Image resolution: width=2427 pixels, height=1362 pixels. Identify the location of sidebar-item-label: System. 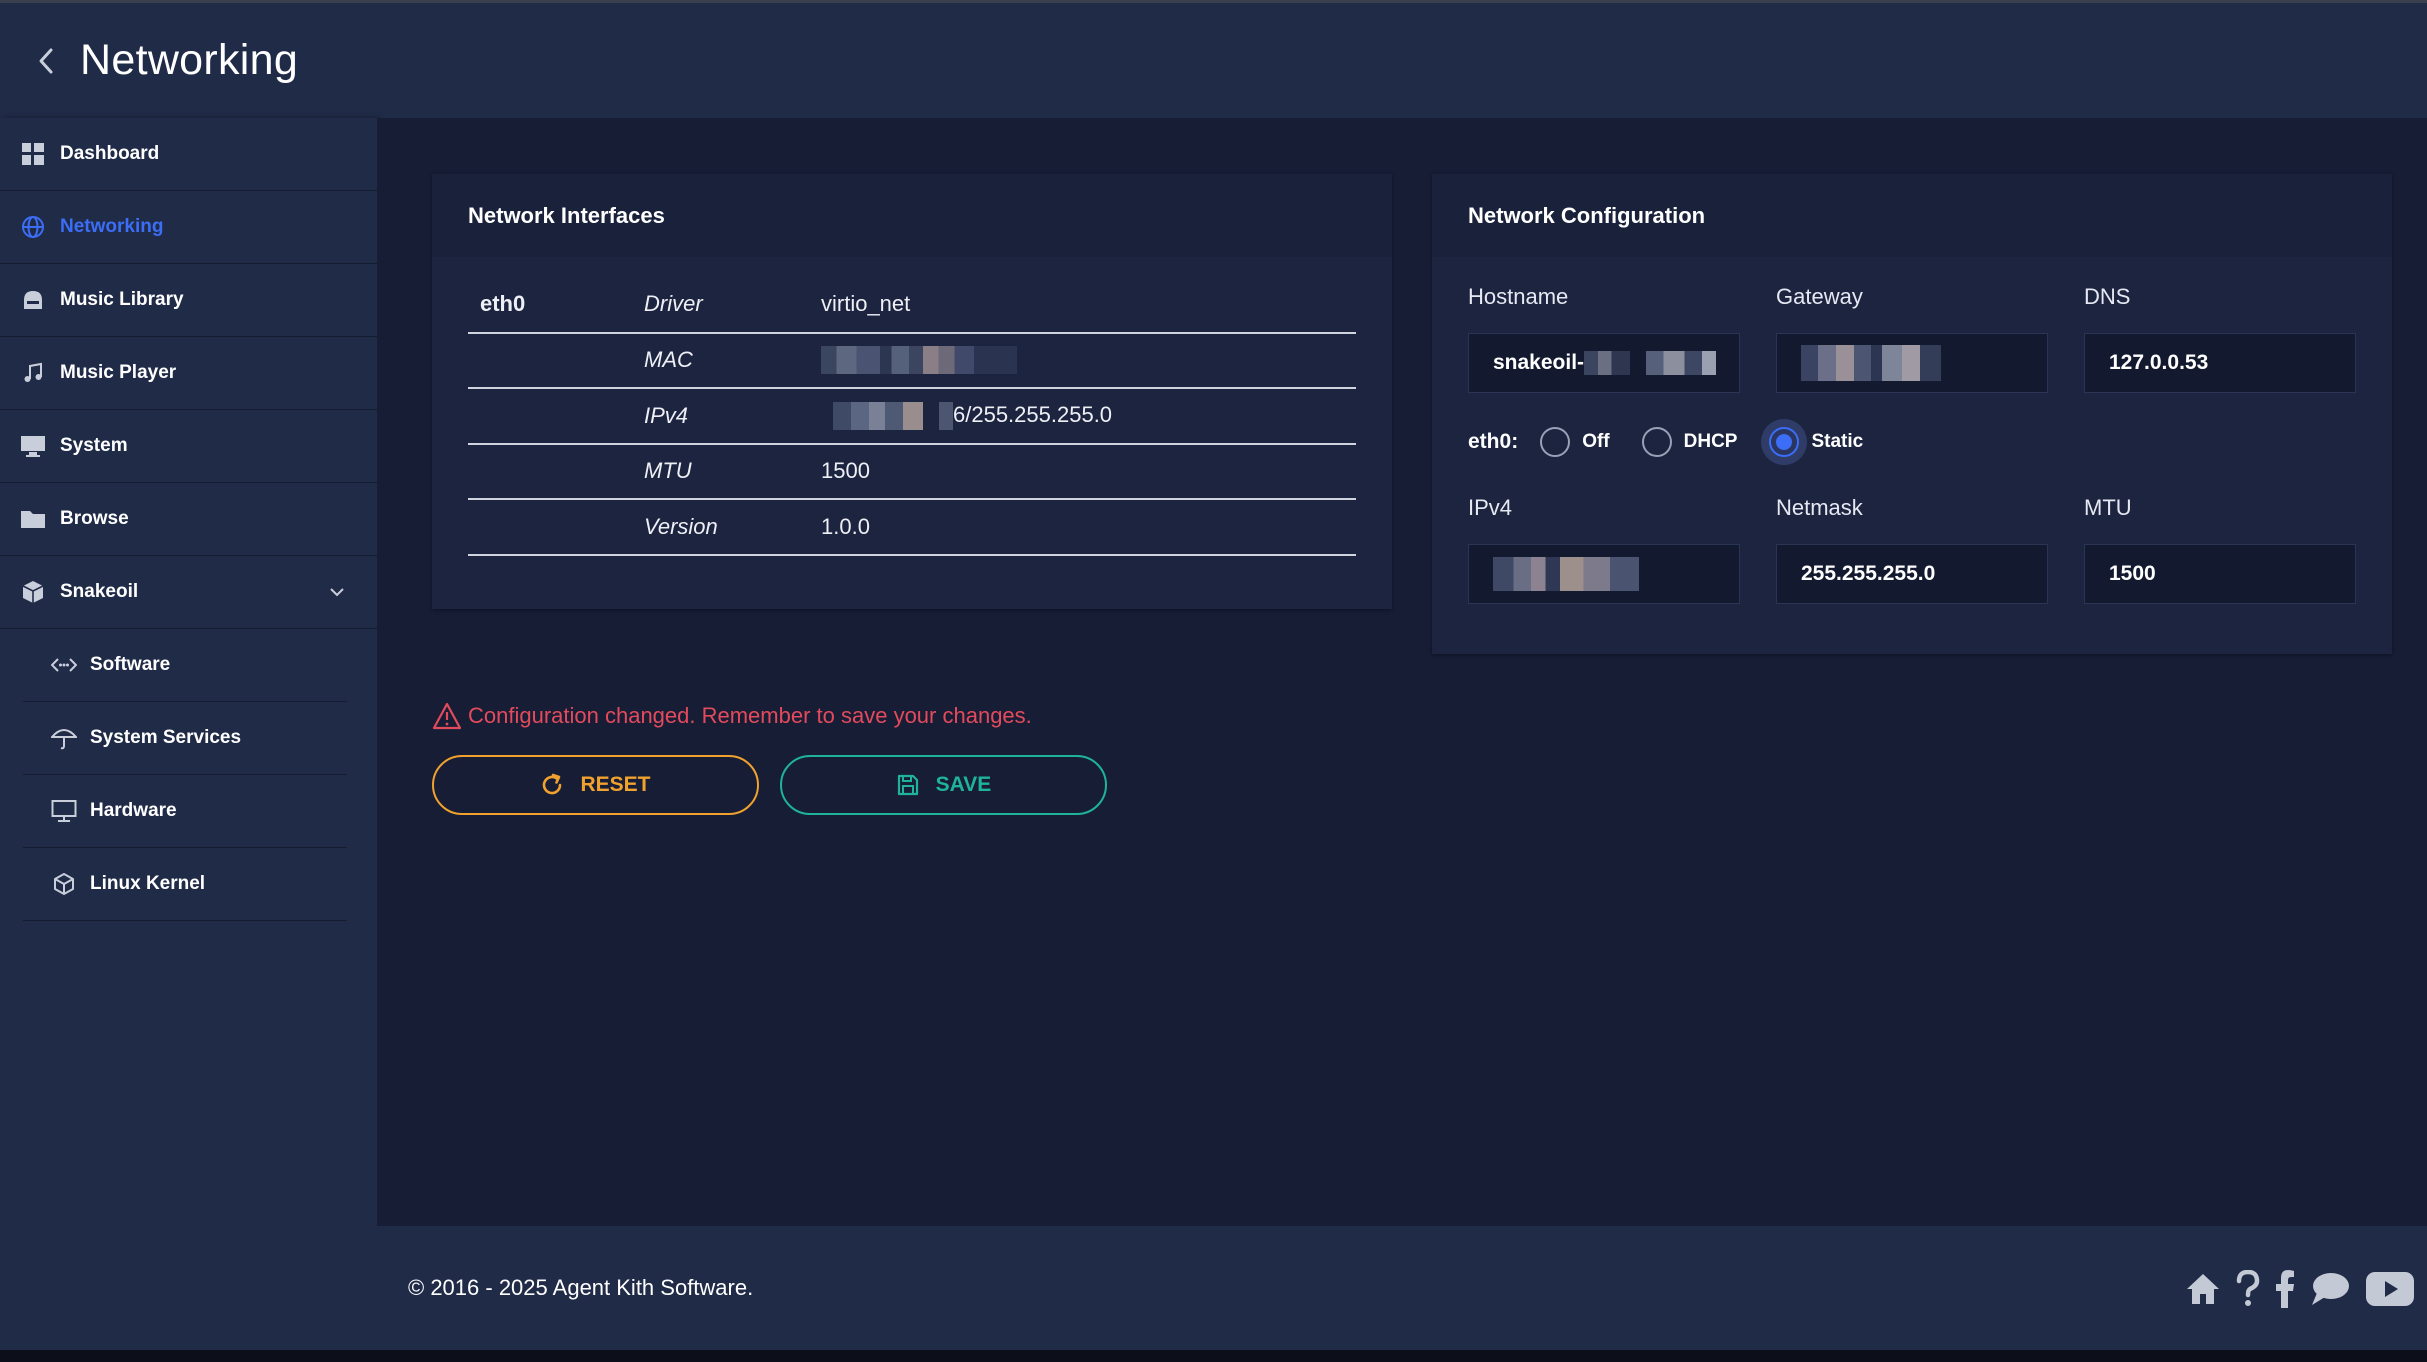
(94, 445).